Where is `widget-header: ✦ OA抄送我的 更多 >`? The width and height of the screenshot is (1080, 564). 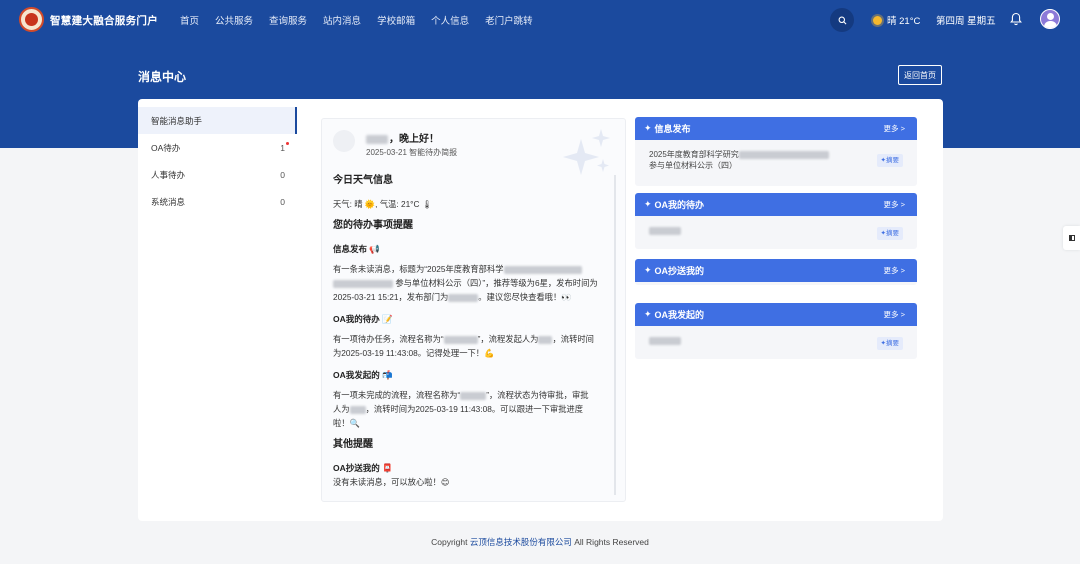 widget-header: ✦ OA抄送我的 更多 > is located at coordinates (776, 270).